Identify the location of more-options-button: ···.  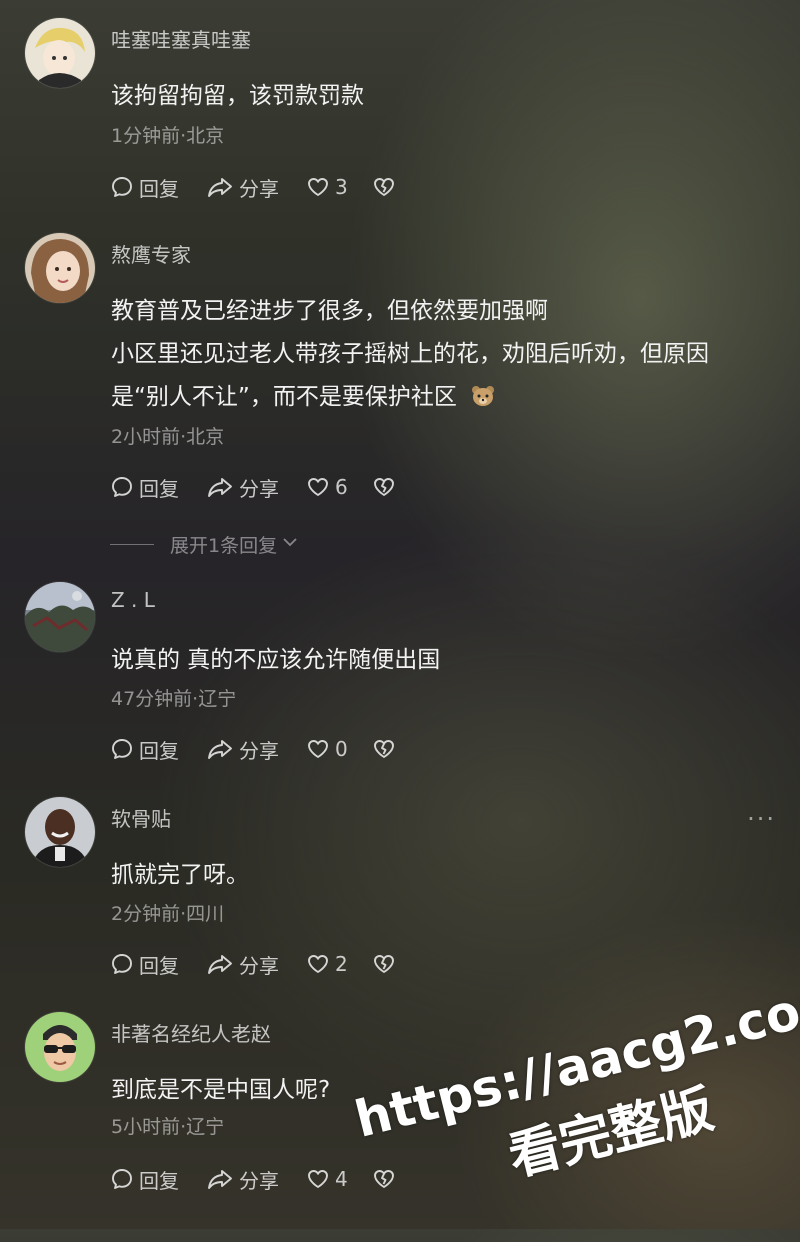
(761, 819).